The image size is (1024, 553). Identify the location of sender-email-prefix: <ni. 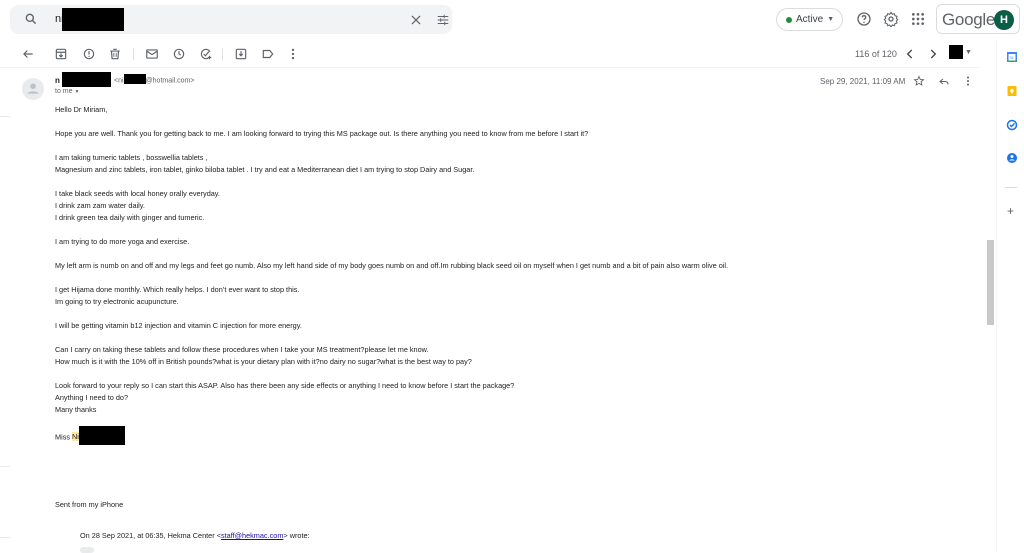
(119, 81).